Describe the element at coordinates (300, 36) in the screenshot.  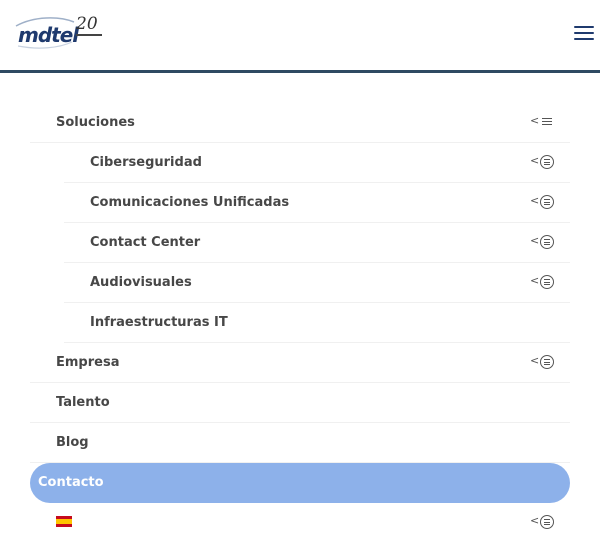
I see `site-header: mdtel 20` at that location.